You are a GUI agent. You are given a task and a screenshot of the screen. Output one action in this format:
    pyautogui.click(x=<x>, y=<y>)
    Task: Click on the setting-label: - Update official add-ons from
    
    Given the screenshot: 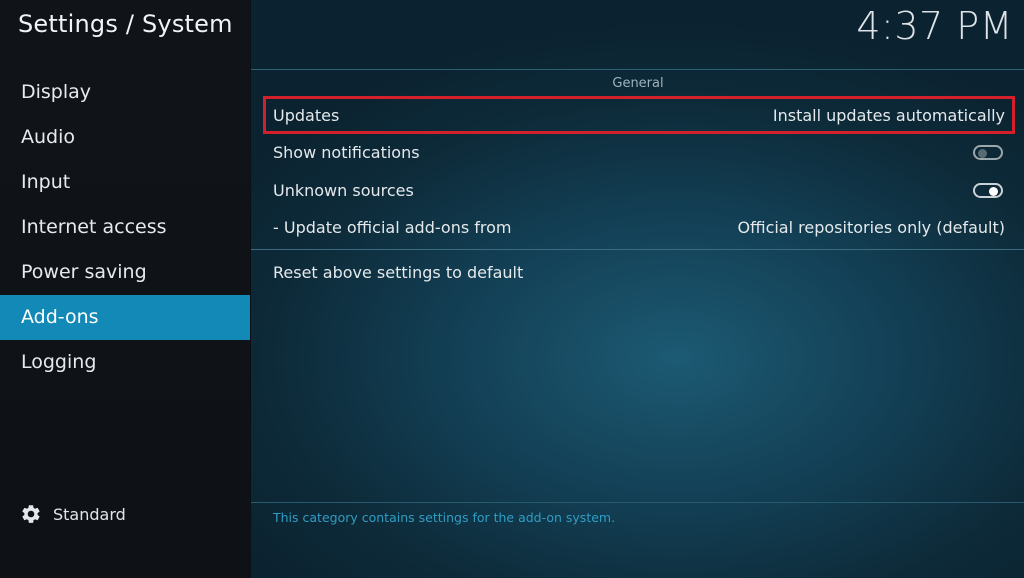 What is the action you would take?
    pyautogui.click(x=392, y=228)
    